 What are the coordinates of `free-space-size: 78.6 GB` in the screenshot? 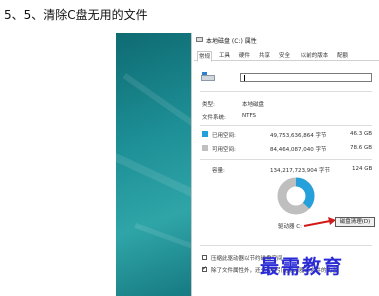 It's located at (361, 148).